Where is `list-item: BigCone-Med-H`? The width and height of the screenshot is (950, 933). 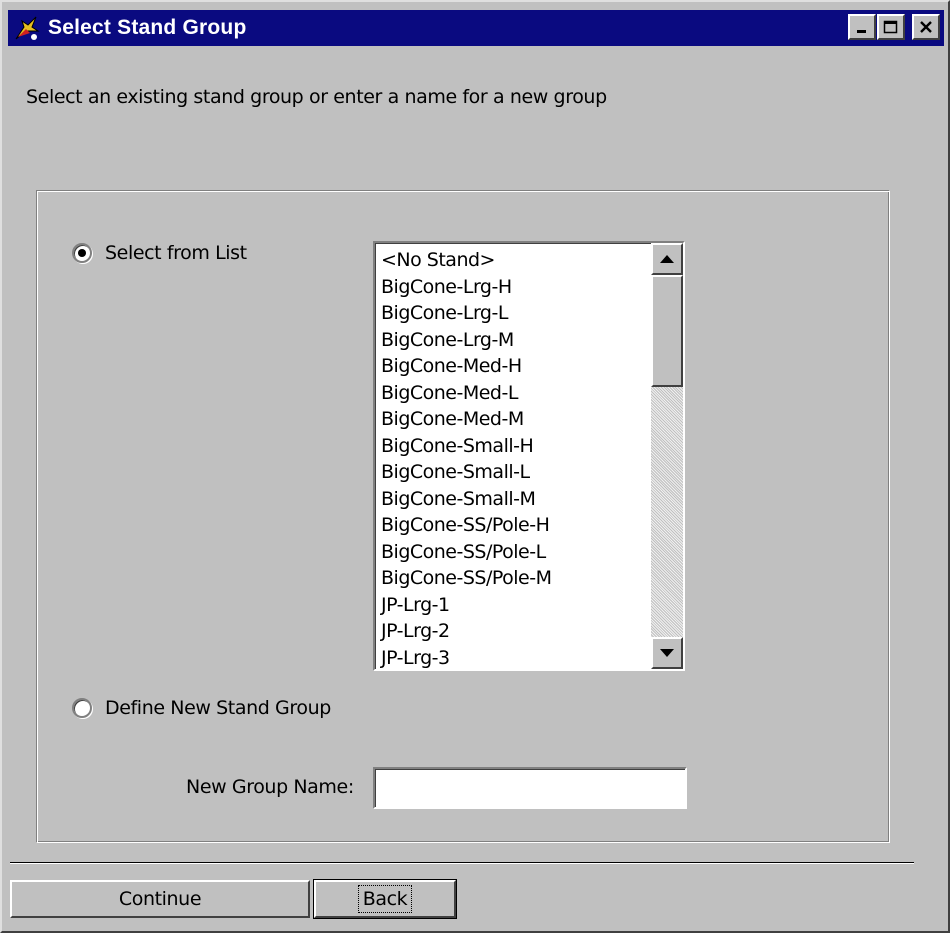 list-item: BigCone-Med-H is located at coordinates (515, 366).